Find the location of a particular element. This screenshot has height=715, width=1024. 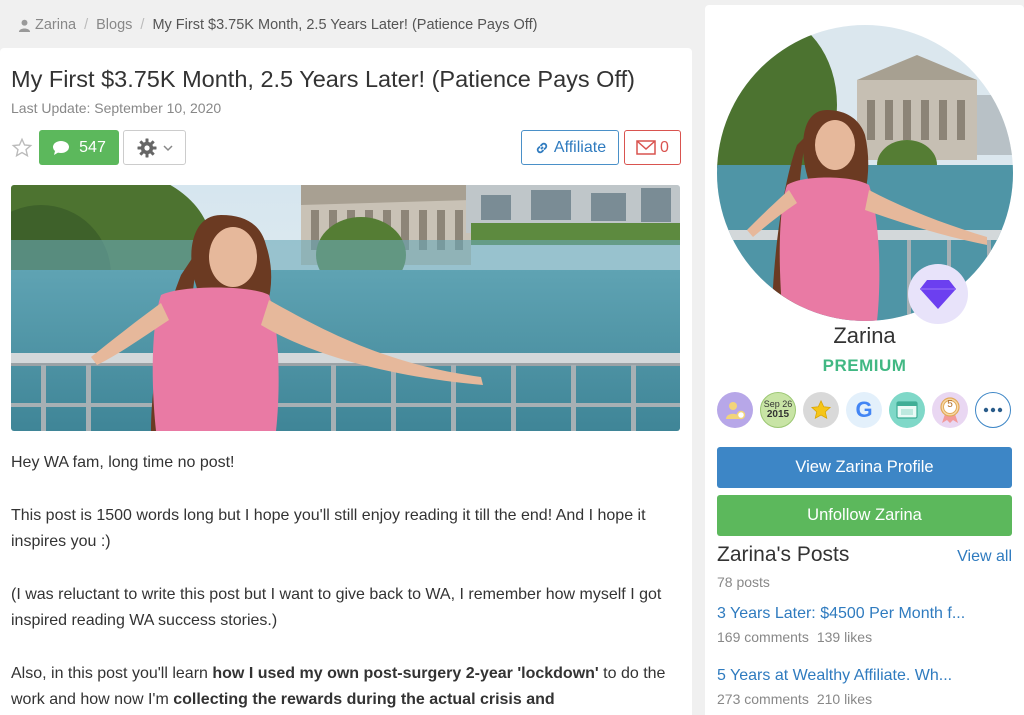

post-meta: 273 comments 210 likes is located at coordinates (865, 699).